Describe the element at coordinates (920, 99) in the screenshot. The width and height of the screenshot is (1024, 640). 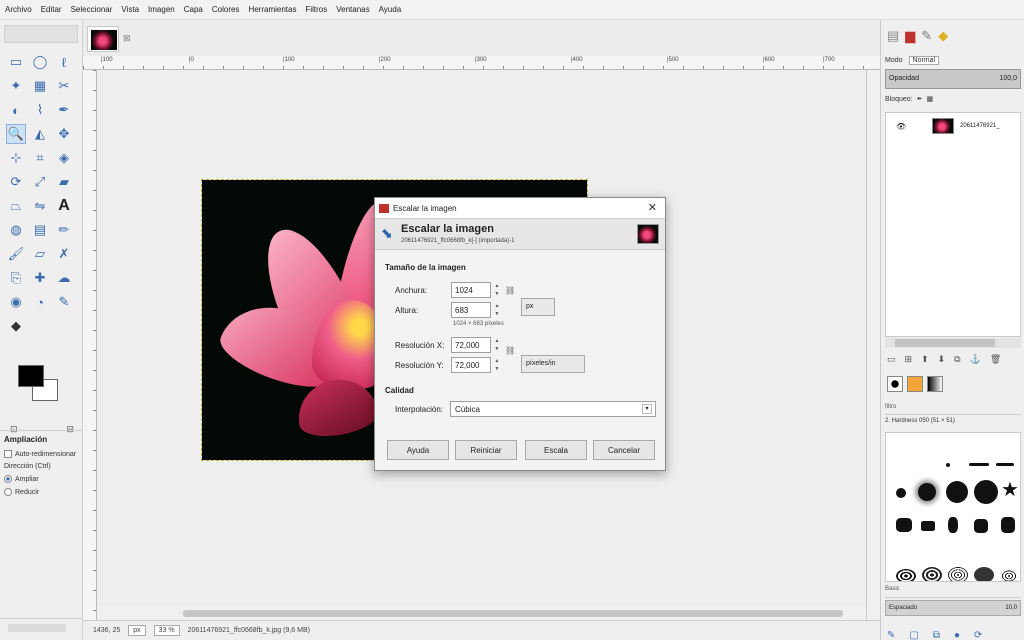
I see `lock-pixels-icon: ✒` at that location.